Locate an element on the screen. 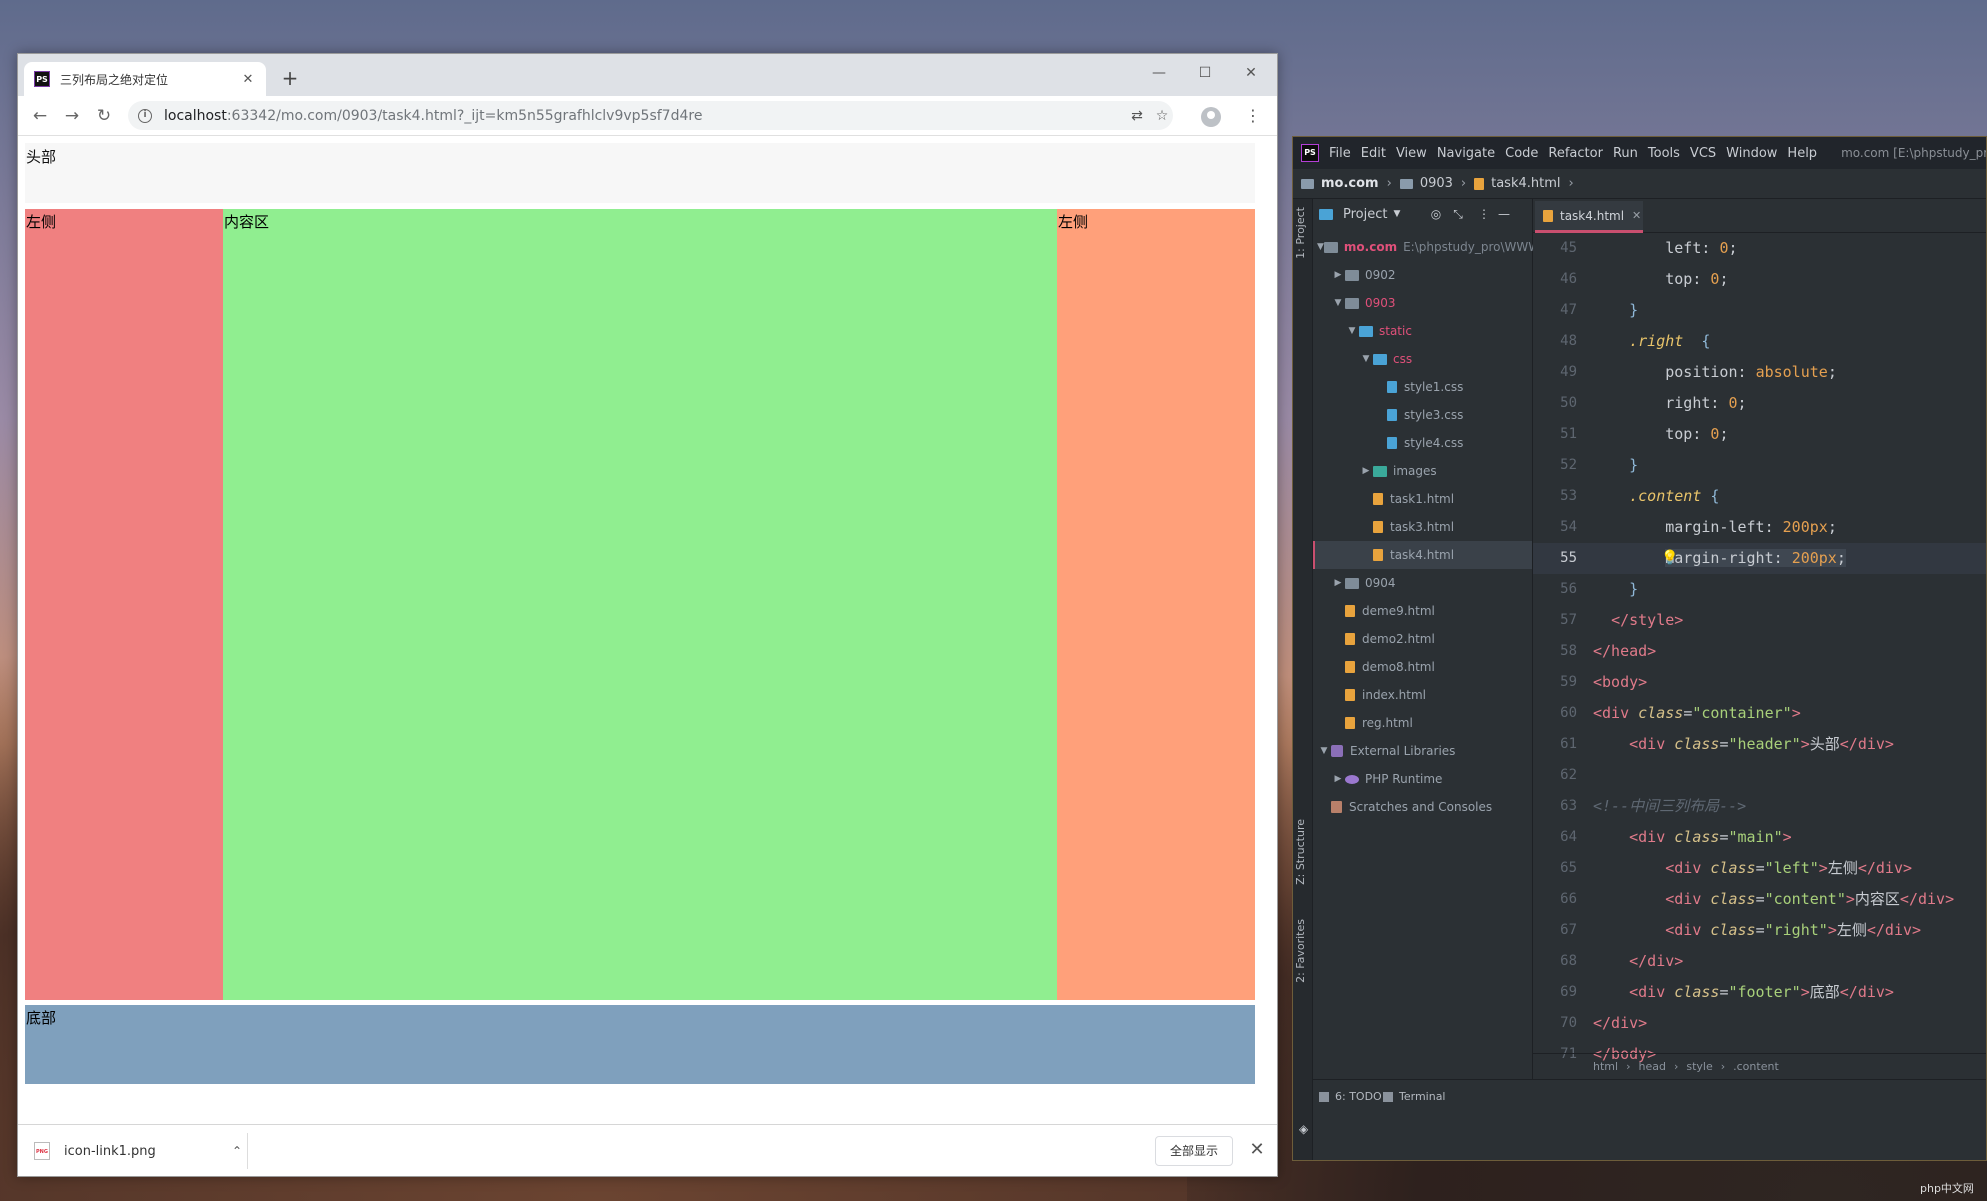 This screenshot has width=1987, height=1201. hide-panel-icon: — is located at coordinates (1504, 214).